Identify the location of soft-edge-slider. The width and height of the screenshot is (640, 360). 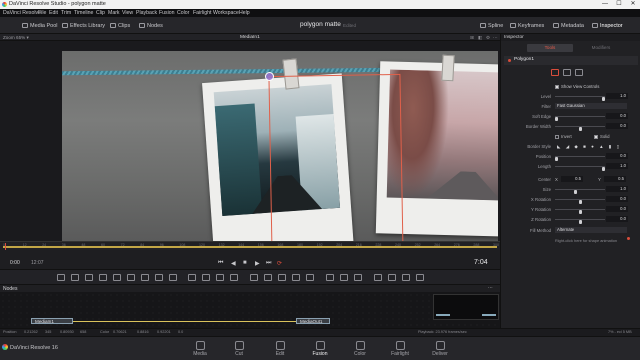
(580, 118).